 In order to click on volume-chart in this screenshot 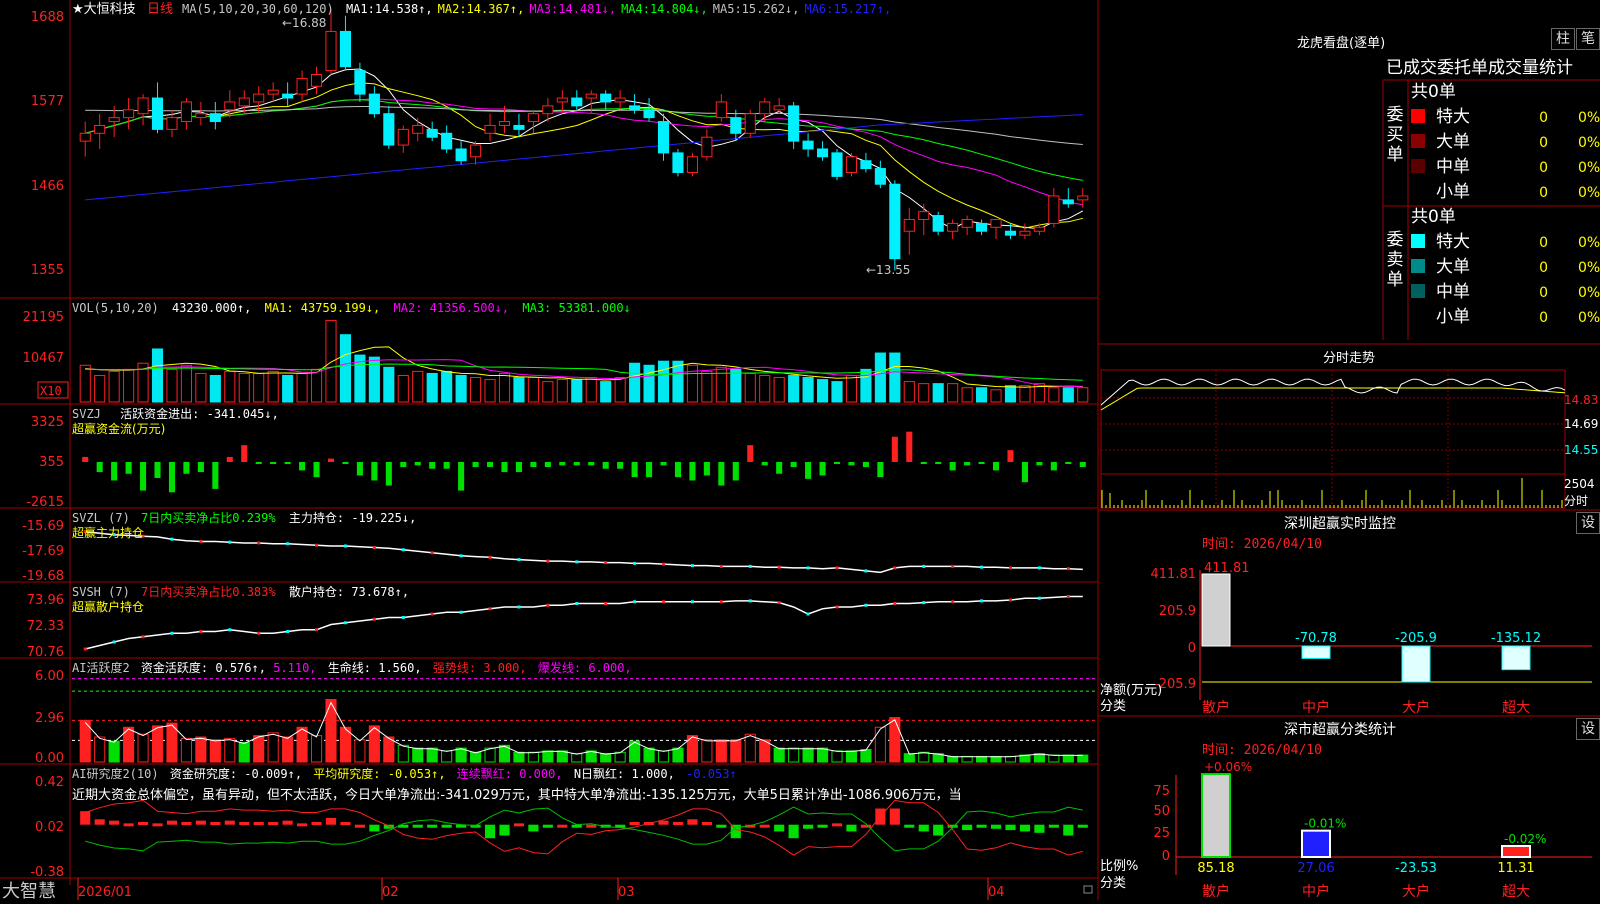, I will do `click(584, 361)`.